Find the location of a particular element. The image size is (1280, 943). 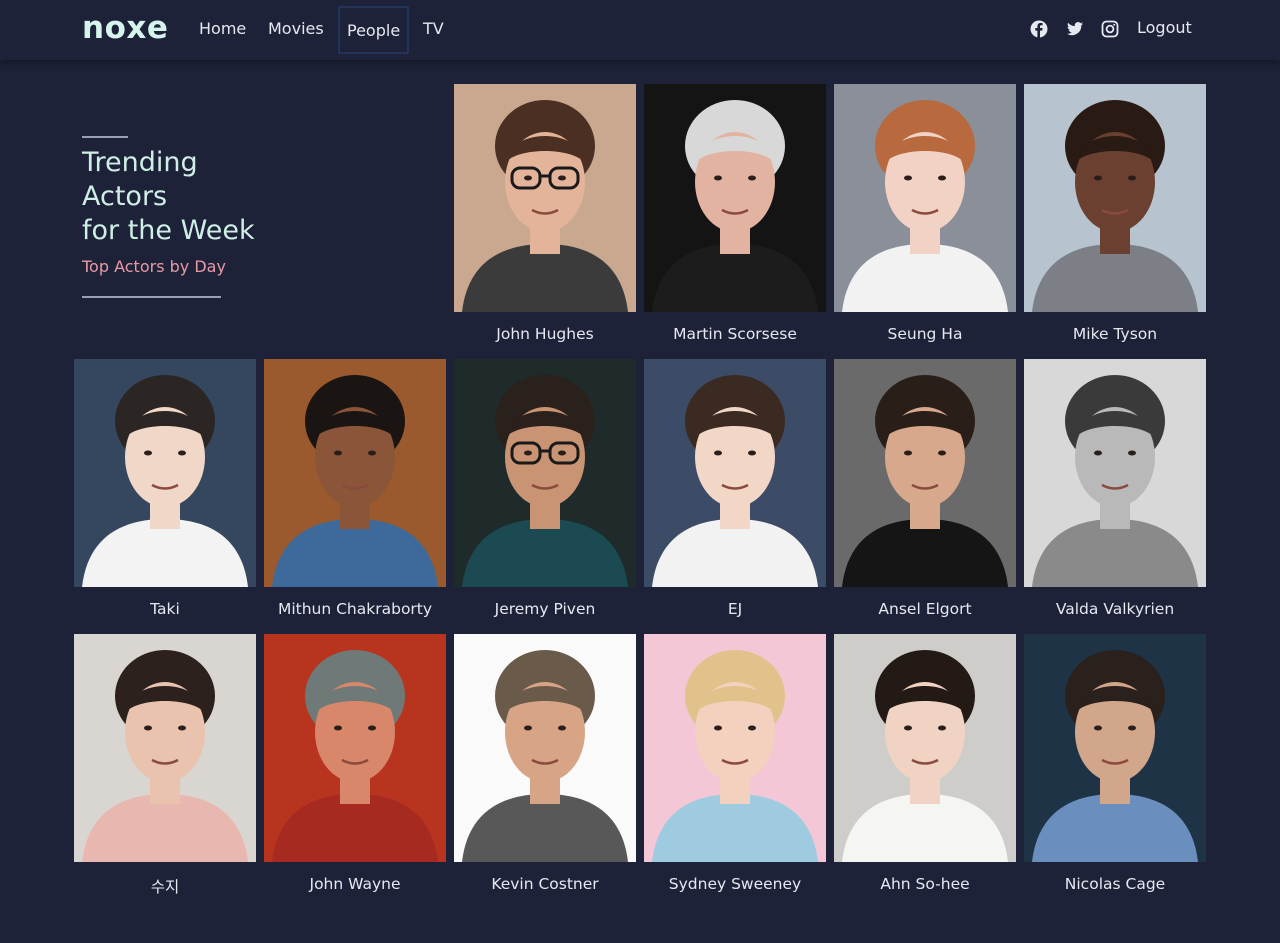

person-name: EJ is located at coordinates (735, 609).